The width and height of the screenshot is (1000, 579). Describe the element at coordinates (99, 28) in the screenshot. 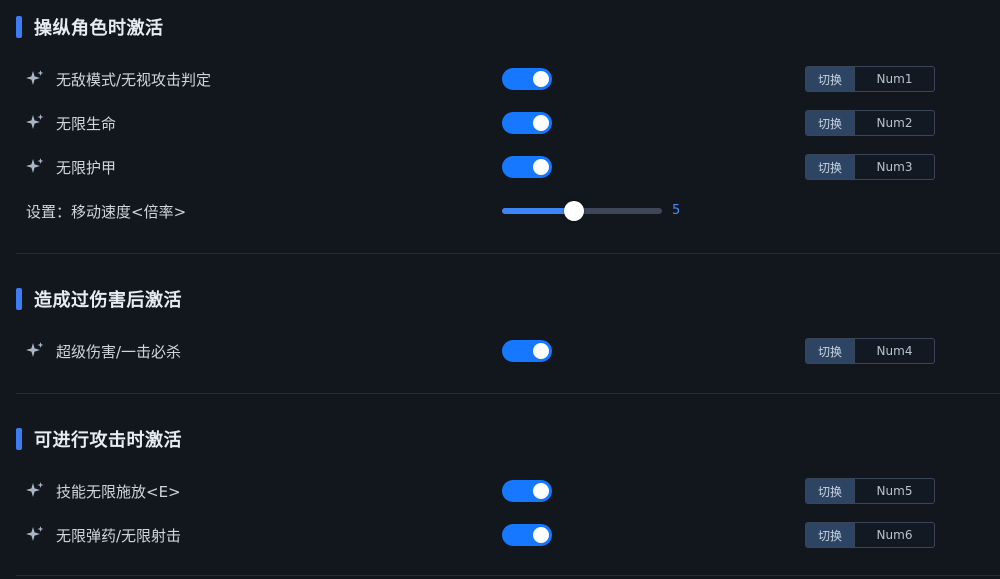

I see `section-title: 操纵角色时激活` at that location.